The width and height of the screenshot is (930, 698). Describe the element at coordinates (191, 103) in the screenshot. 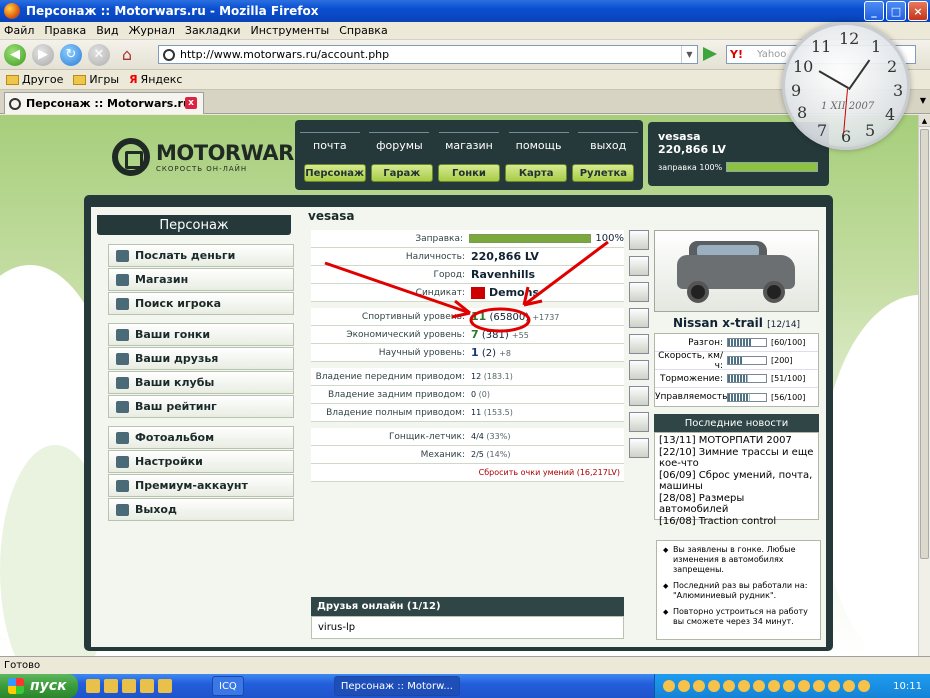

I see `tab-close-icon: x` at that location.